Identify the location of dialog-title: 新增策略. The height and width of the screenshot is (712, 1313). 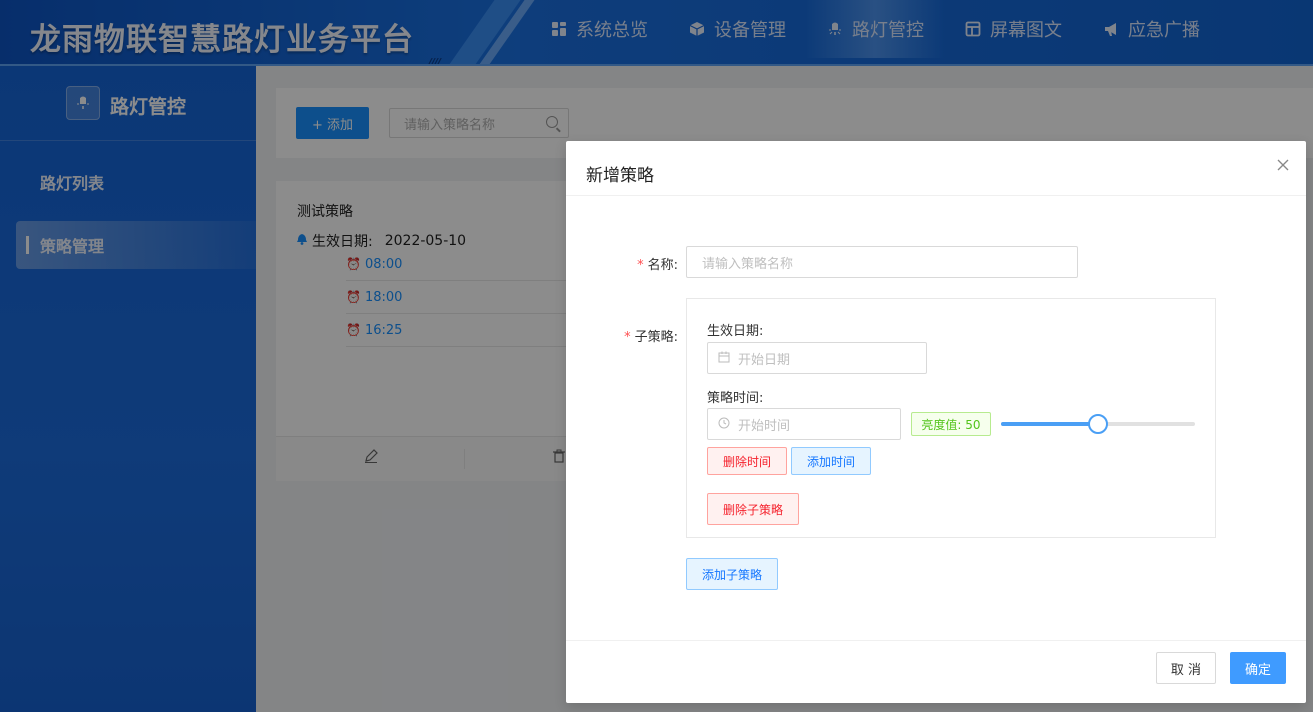
(620, 176).